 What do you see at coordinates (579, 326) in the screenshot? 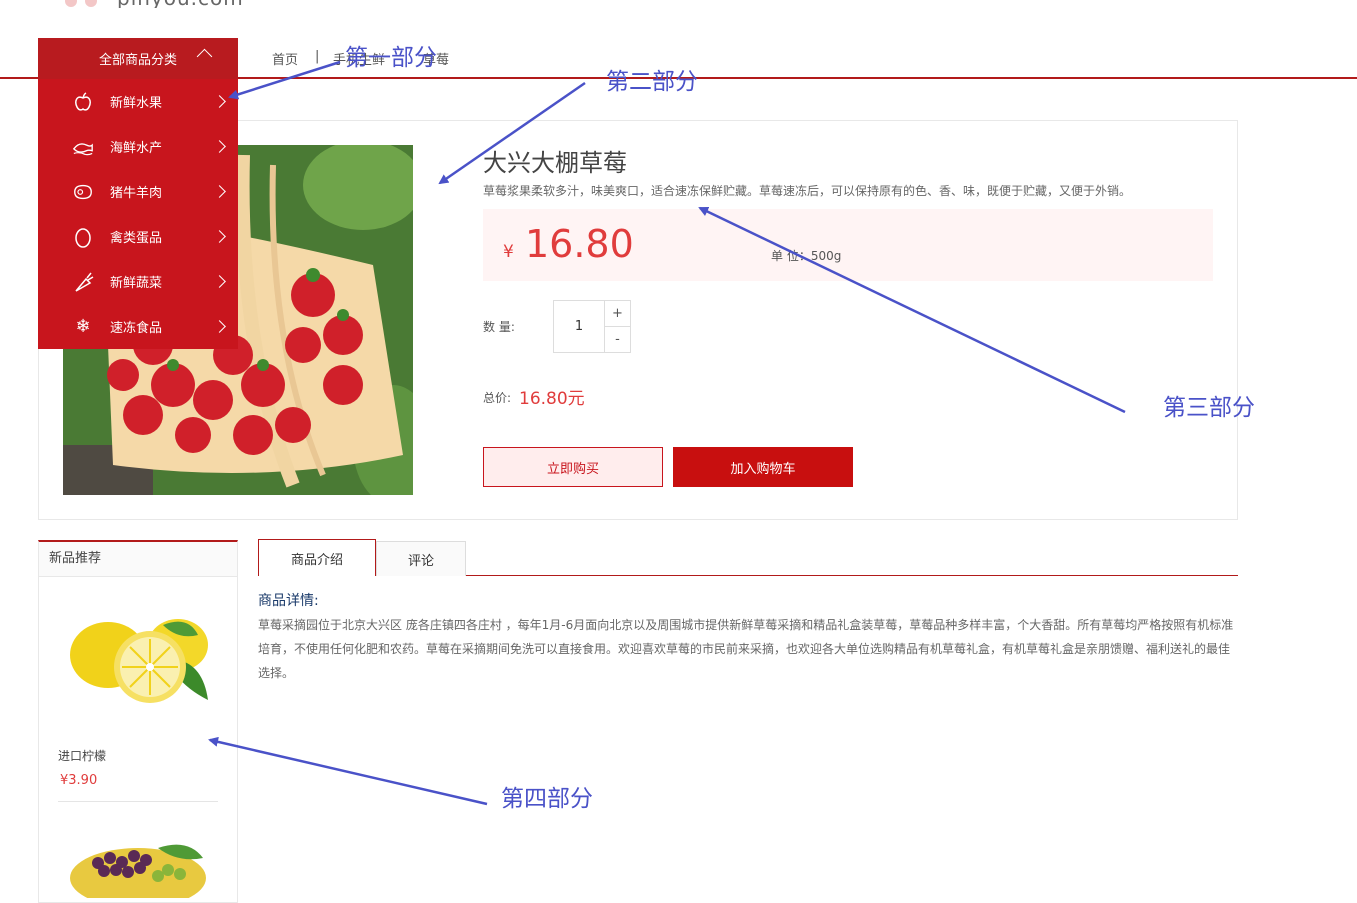
I see `quantity-input: 1` at bounding box center [579, 326].